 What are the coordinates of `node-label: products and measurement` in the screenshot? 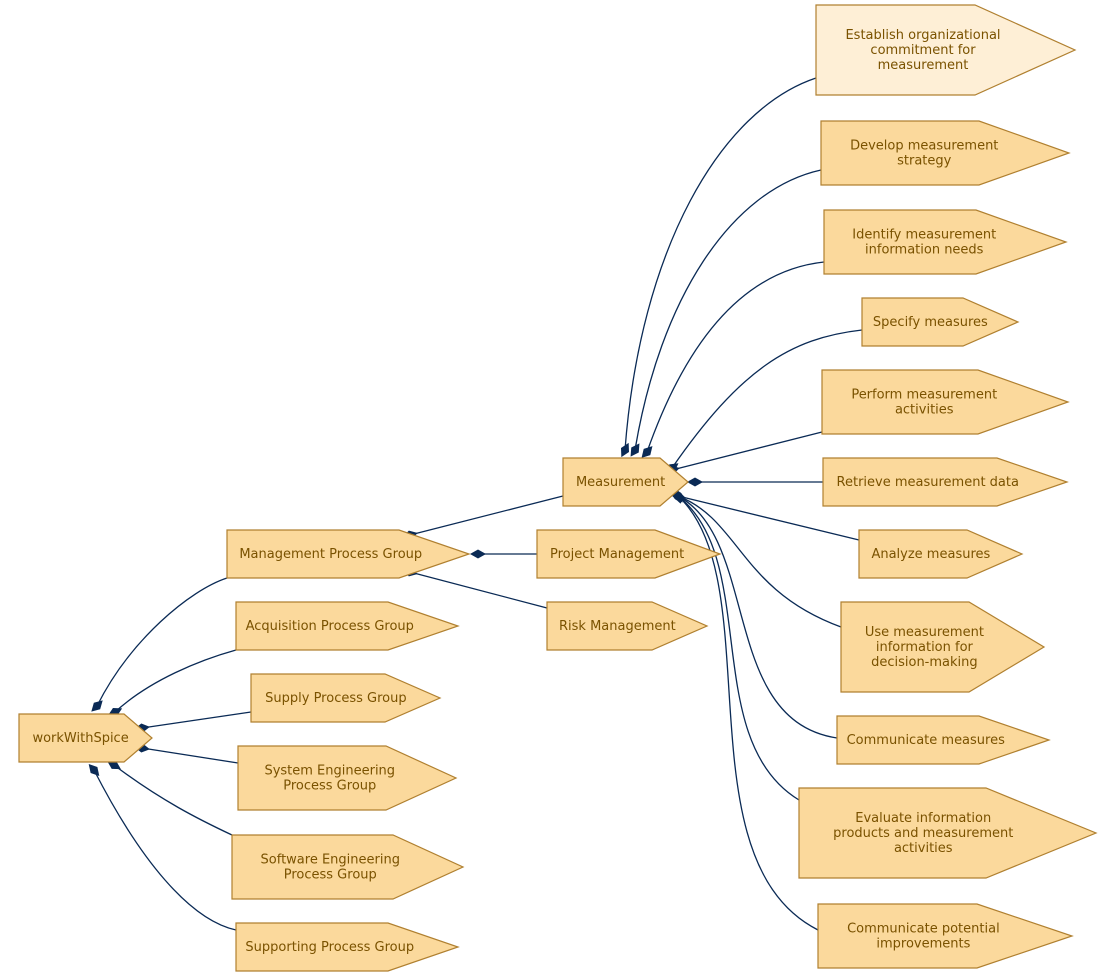 It's located at (923, 833).